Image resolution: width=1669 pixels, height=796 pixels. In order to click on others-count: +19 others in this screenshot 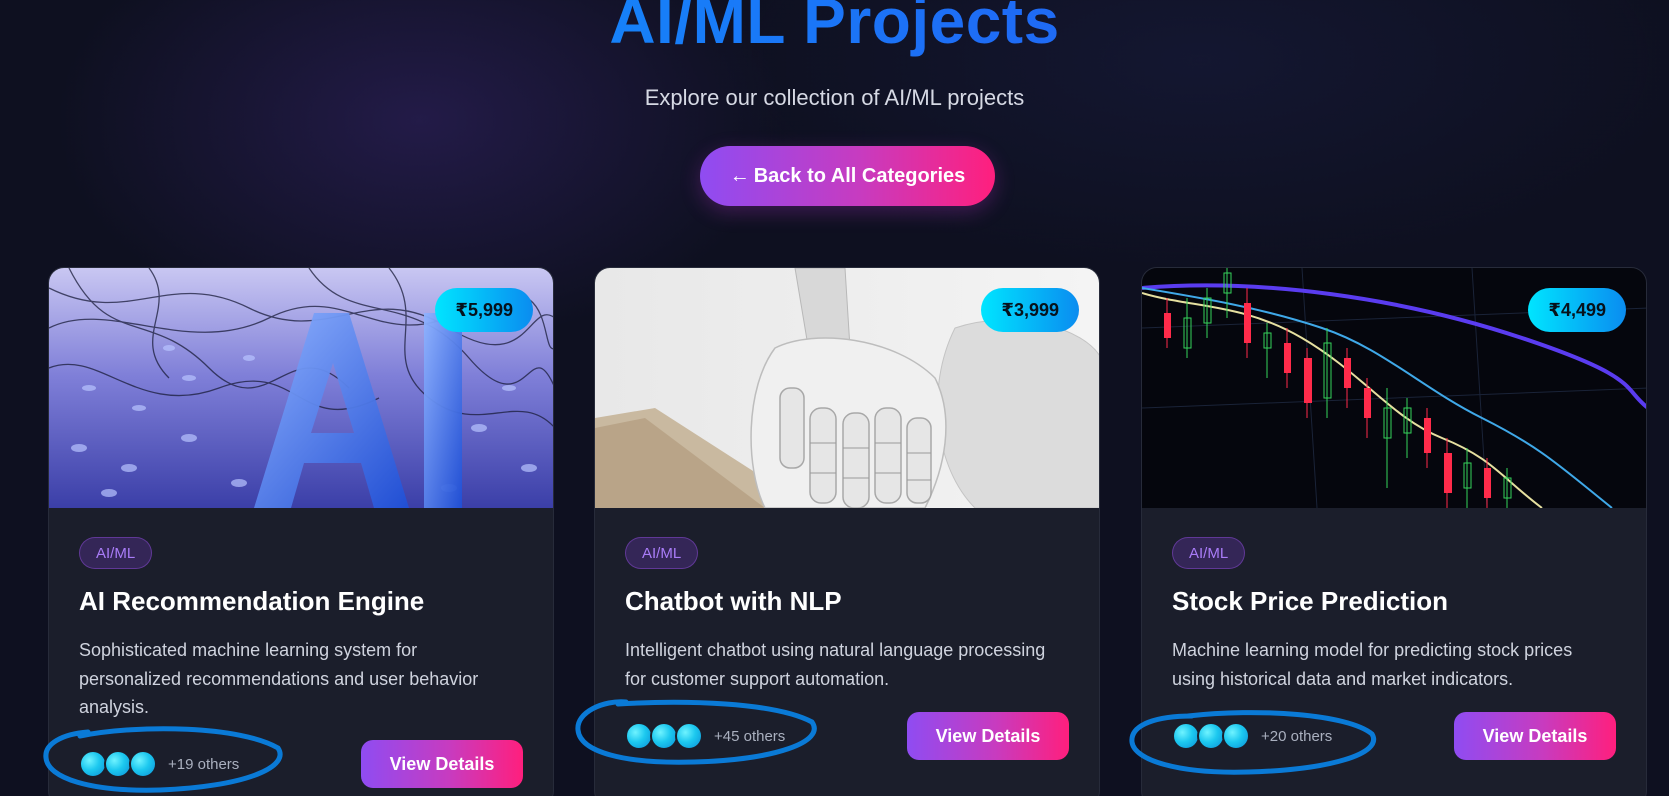, I will do `click(204, 764)`.